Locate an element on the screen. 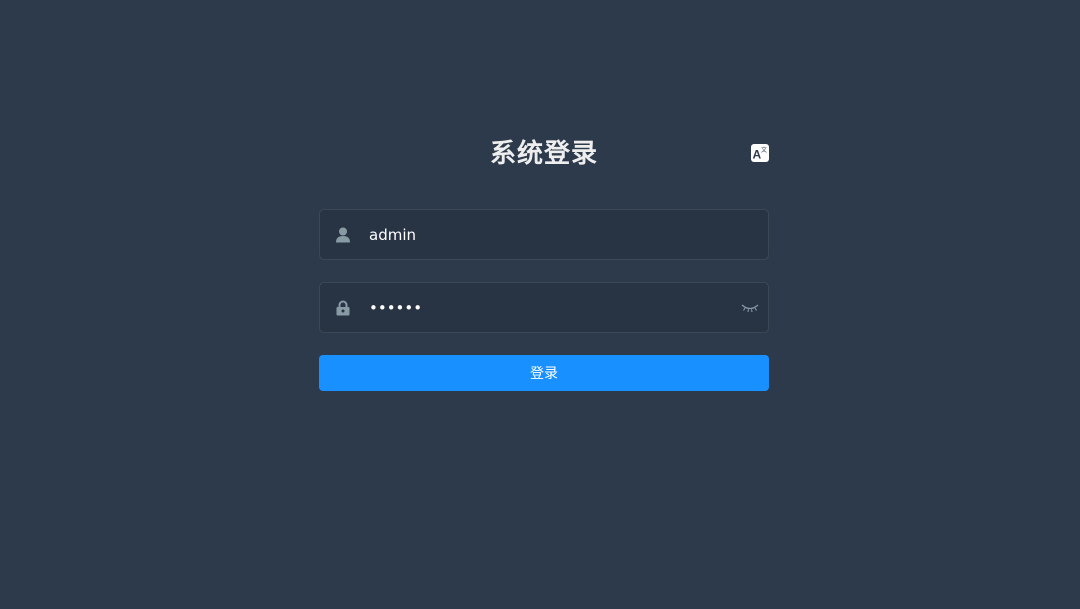 The image size is (1080, 609). language-switch-button: A 文 is located at coordinates (760, 153).